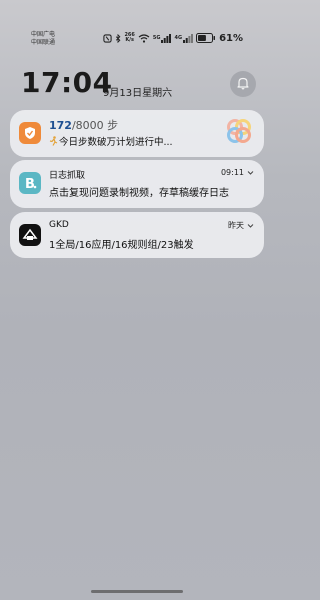 Image resolution: width=320 pixels, height=600 pixels. I want to click on date: 9月13日星期六, so click(138, 93).